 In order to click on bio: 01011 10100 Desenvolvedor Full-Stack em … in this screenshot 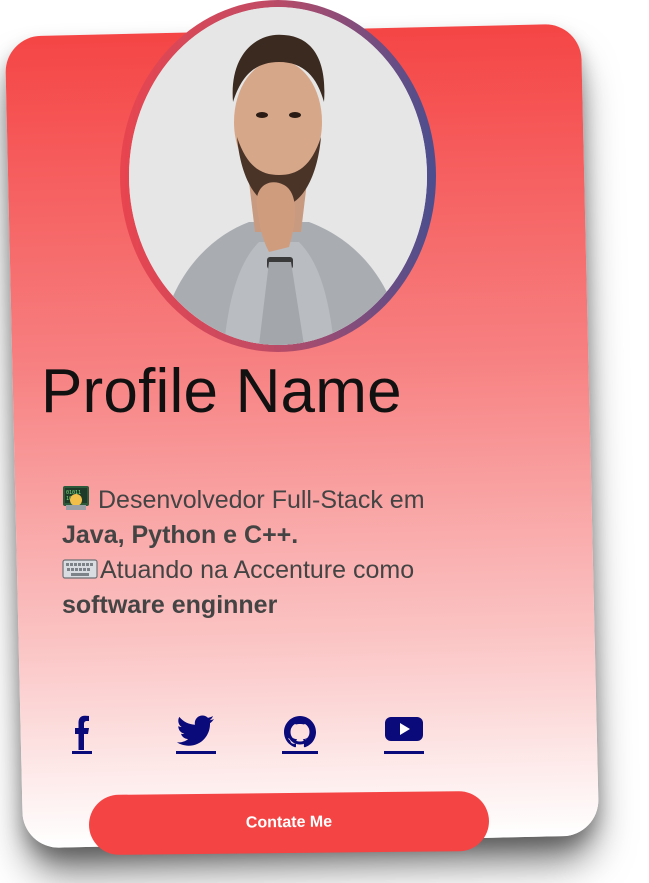, I will do `click(277, 553)`.